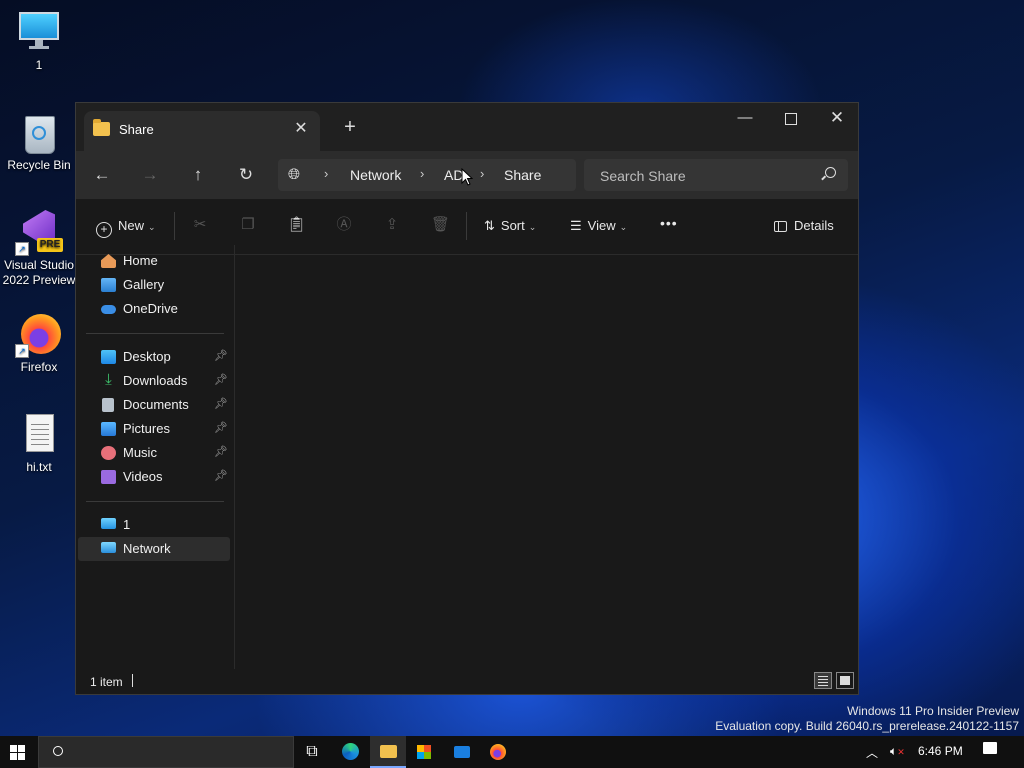 This screenshot has height=768, width=1024. I want to click on sidebar-item-downloads: ⤓ Downloads 📌︎, so click(154, 381).